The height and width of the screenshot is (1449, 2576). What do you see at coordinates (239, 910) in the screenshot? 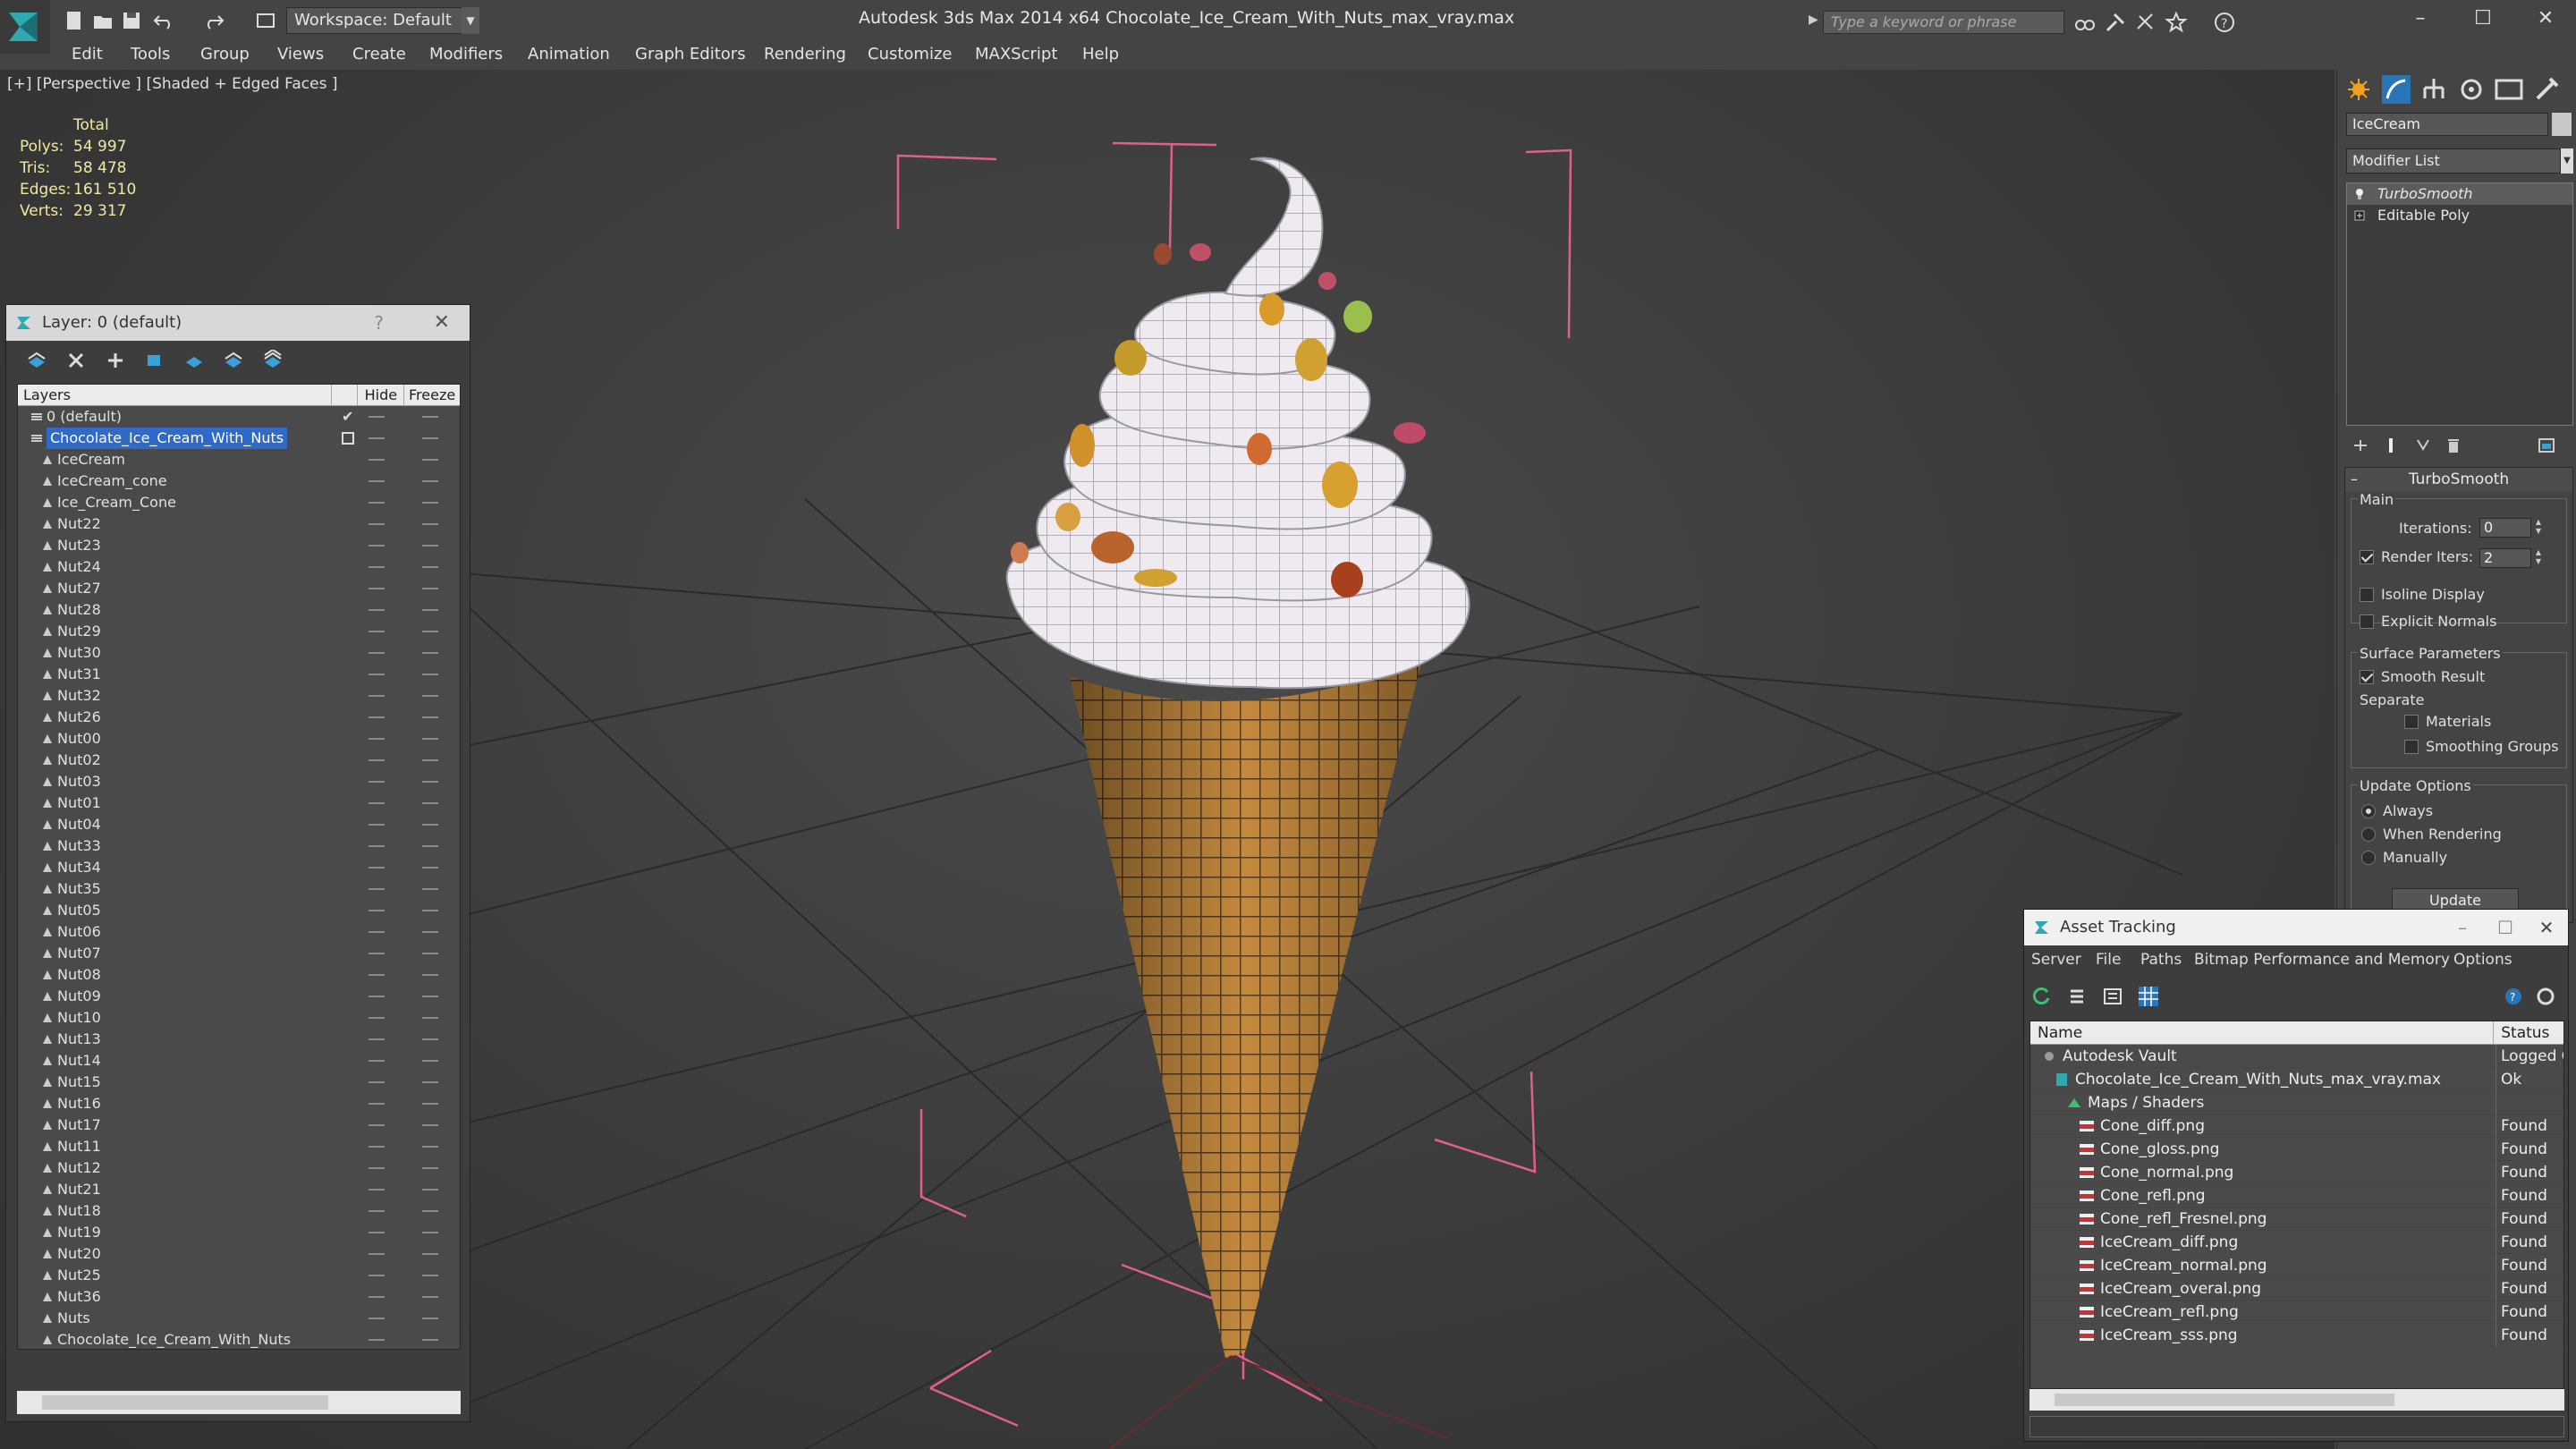
I see `layer-row: Nut05` at bounding box center [239, 910].